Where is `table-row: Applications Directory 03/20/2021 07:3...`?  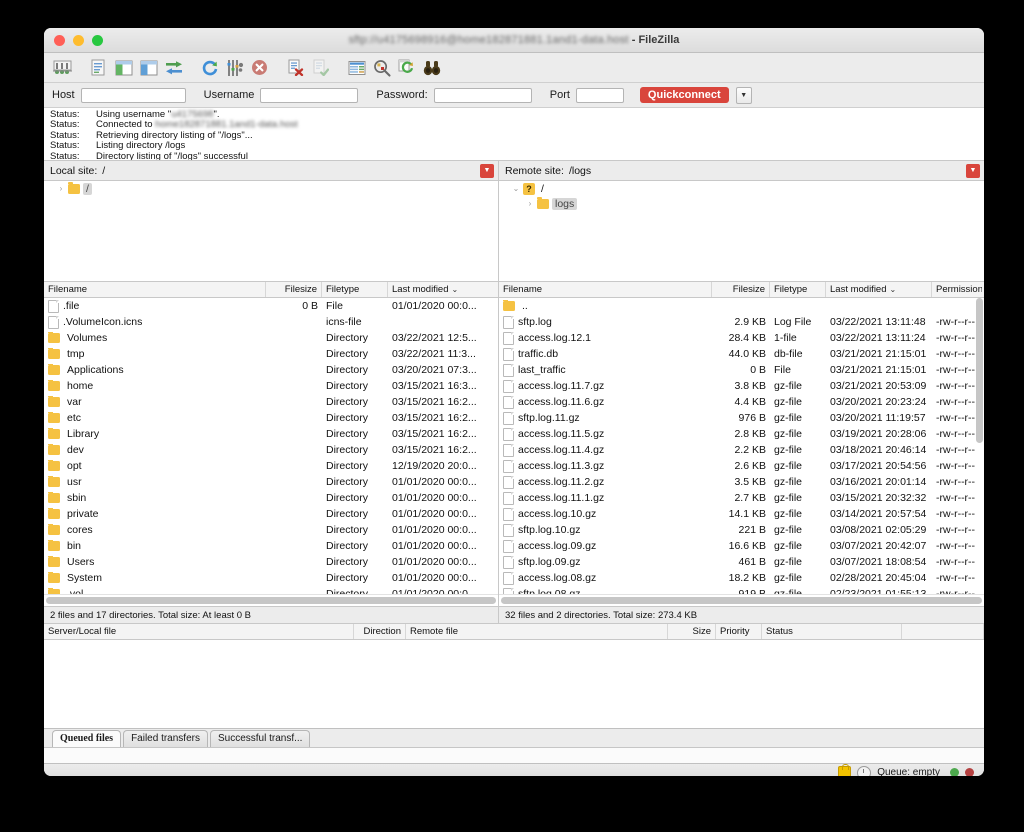
table-row: Applications Directory 03/20/2021 07:3... is located at coordinates (271, 370).